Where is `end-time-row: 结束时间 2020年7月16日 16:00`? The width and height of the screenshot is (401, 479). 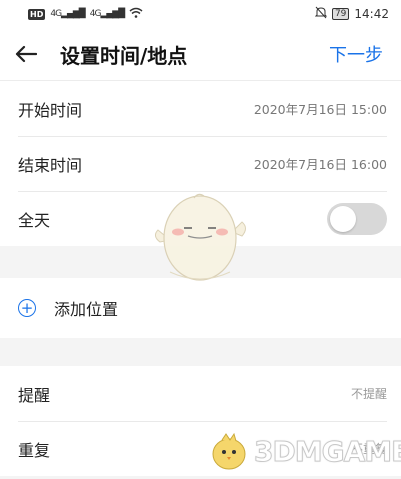 end-time-row: 结束时间 2020年7月16日 16:00 is located at coordinates (200, 163).